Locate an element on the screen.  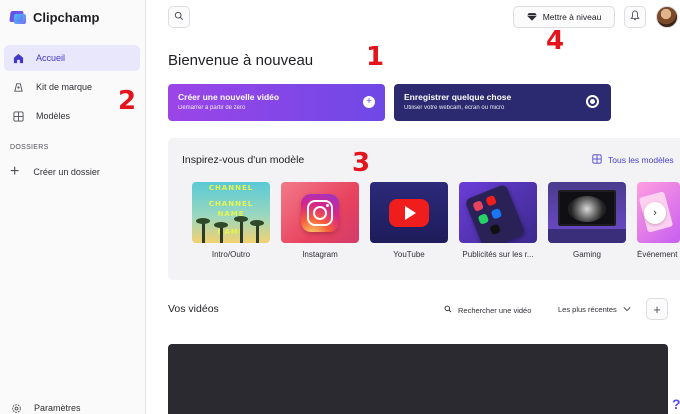
template-card-youtube: YouTube is located at coordinates (409, 220).